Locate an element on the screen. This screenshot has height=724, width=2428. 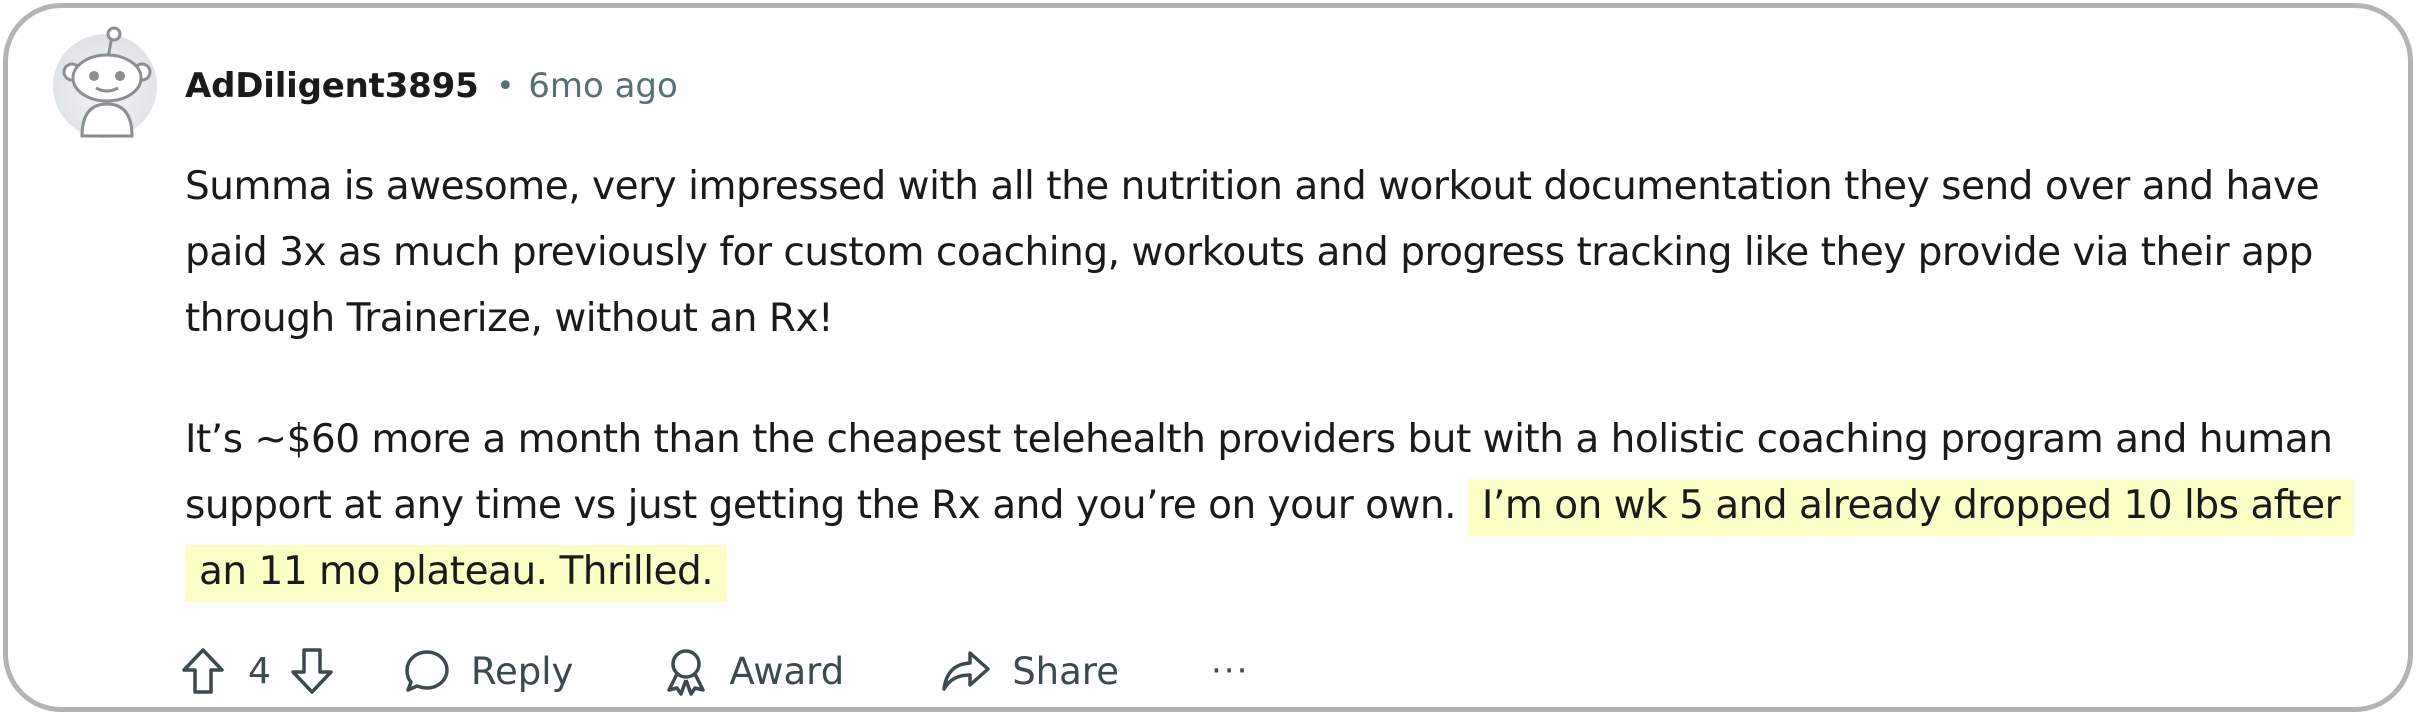
avatar is located at coordinates (105, 82).